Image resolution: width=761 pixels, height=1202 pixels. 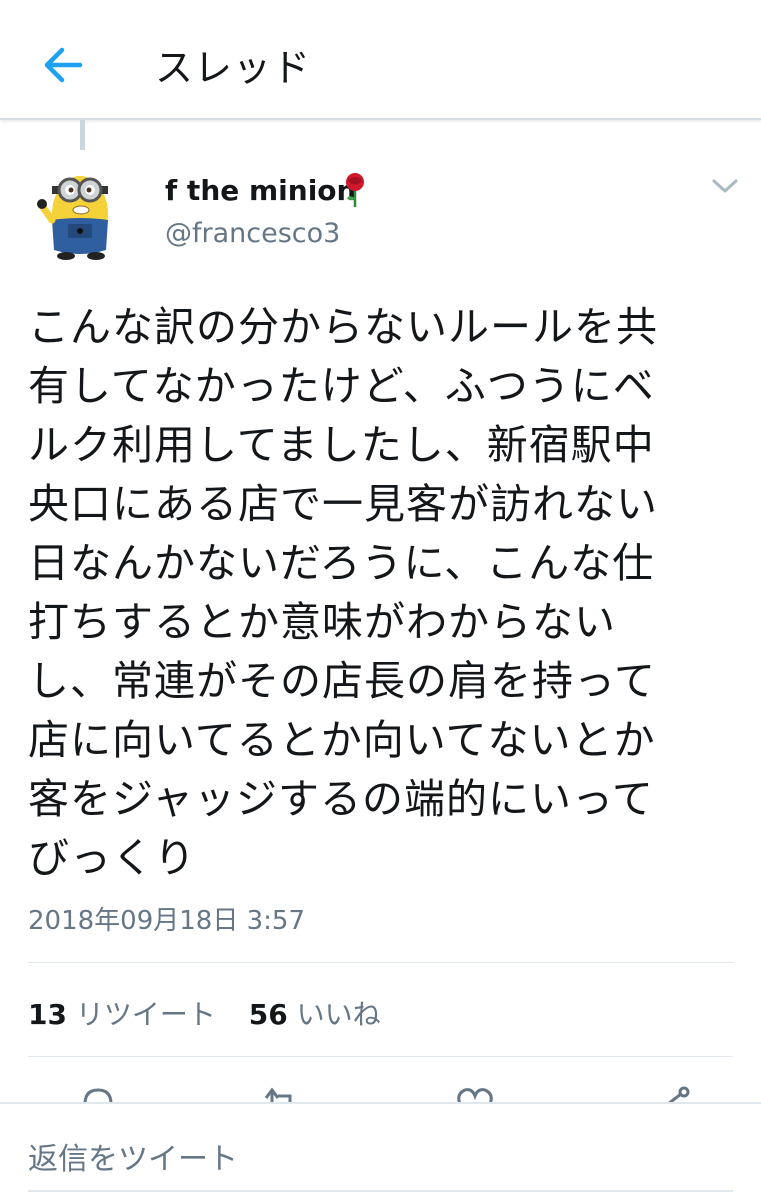 What do you see at coordinates (145, 1014) in the screenshot?
I see `retweets-label: リツイート` at bounding box center [145, 1014].